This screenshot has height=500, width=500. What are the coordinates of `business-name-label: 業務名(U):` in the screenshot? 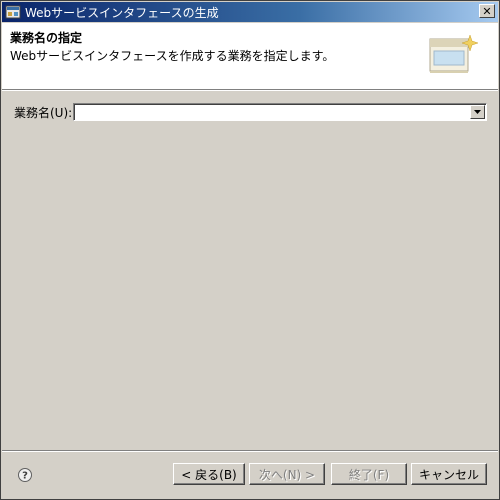 It's located at (43, 113).